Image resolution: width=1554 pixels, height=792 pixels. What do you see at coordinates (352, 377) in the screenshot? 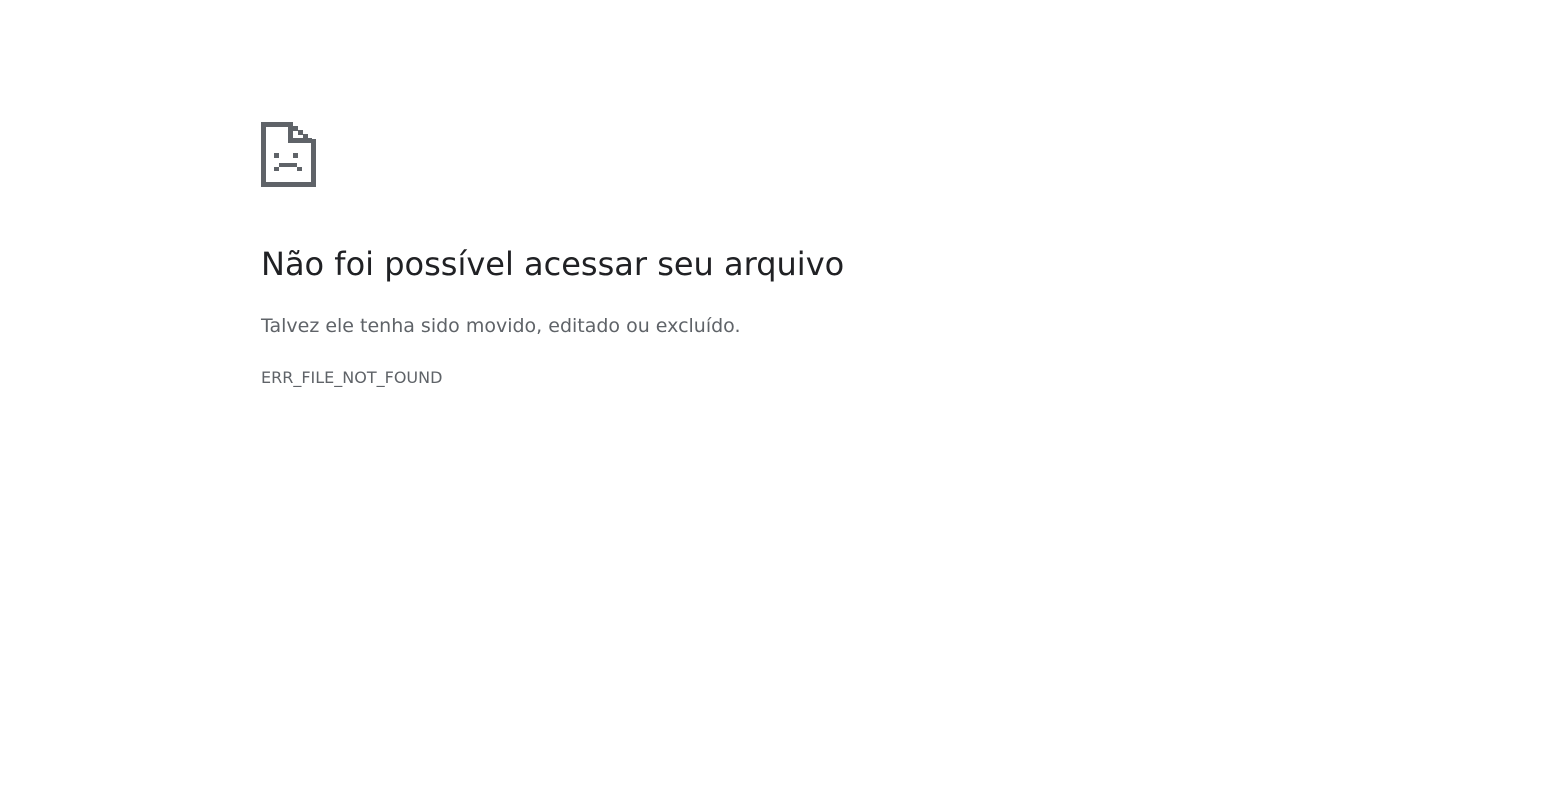
I see `error-code: ERR_FILE_NOT_FOUND` at bounding box center [352, 377].